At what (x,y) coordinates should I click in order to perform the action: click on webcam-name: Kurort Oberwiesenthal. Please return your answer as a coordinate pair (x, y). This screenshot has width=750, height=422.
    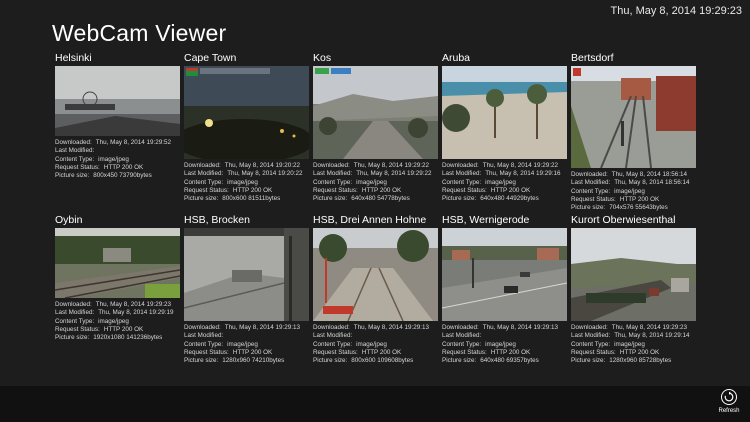
    Looking at the image, I should click on (623, 220).